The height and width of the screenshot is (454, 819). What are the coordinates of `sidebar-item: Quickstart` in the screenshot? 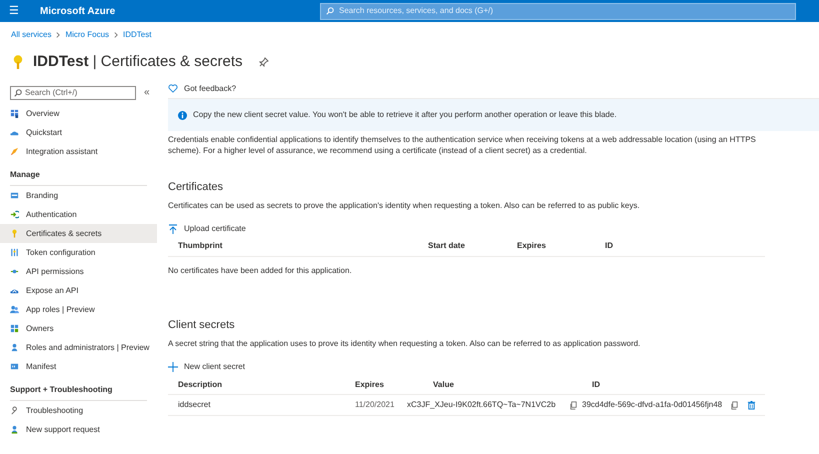 It's located at (78, 132).